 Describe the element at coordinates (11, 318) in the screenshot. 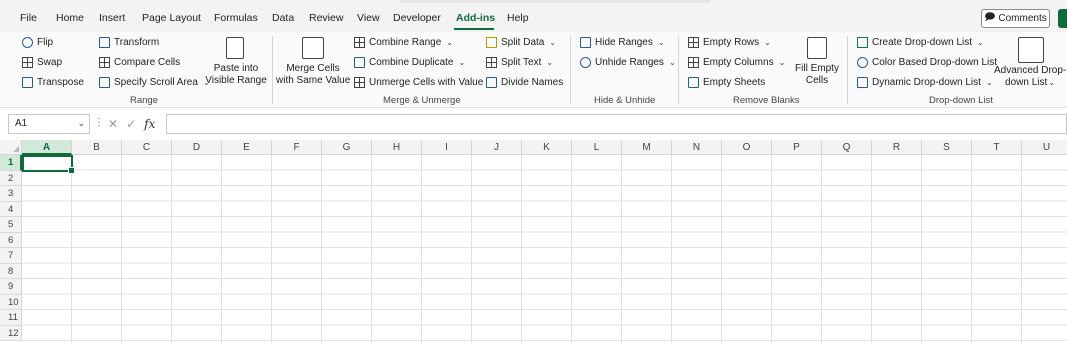

I see `row-header-11: 11` at that location.